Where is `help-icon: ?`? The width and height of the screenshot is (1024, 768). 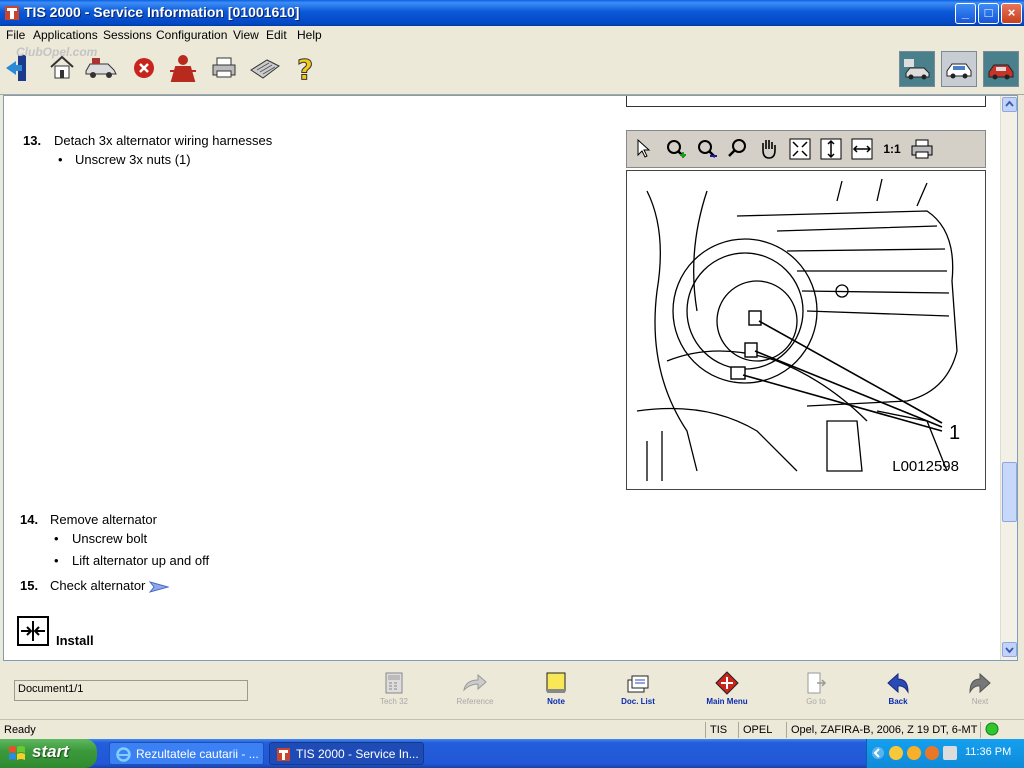
help-icon: ? is located at coordinates (306, 68).